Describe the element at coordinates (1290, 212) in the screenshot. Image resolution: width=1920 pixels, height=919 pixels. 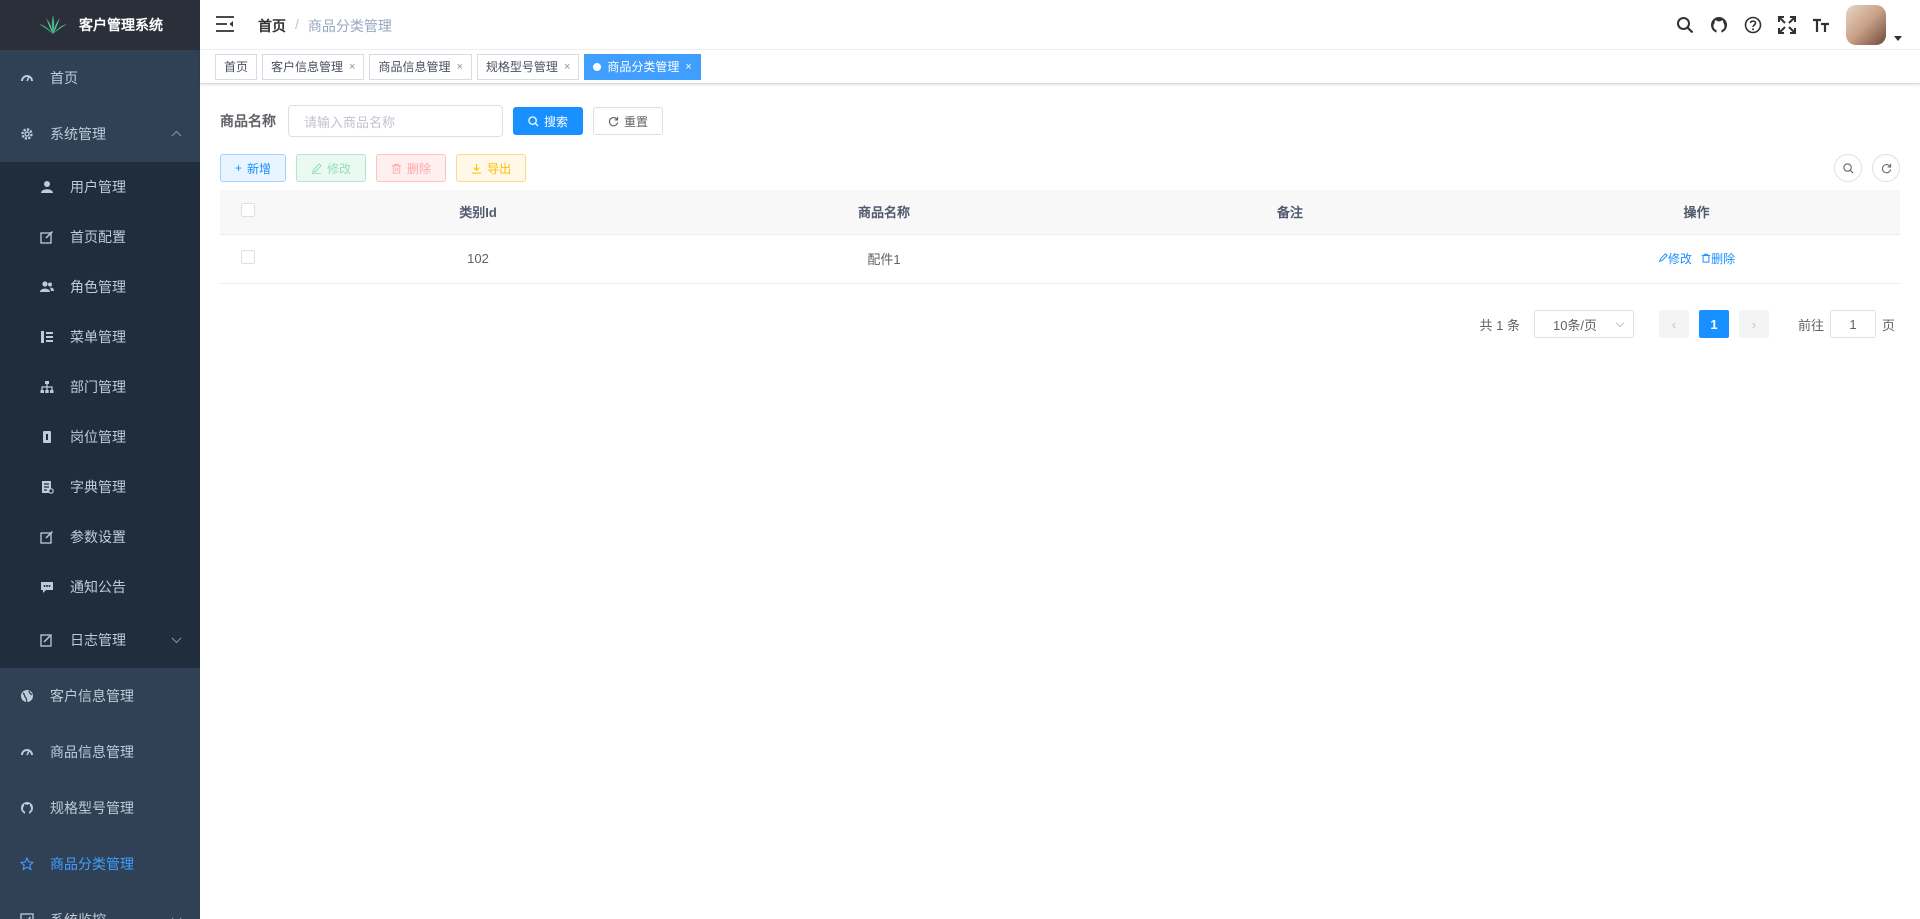
I see `column-header: 备注` at that location.